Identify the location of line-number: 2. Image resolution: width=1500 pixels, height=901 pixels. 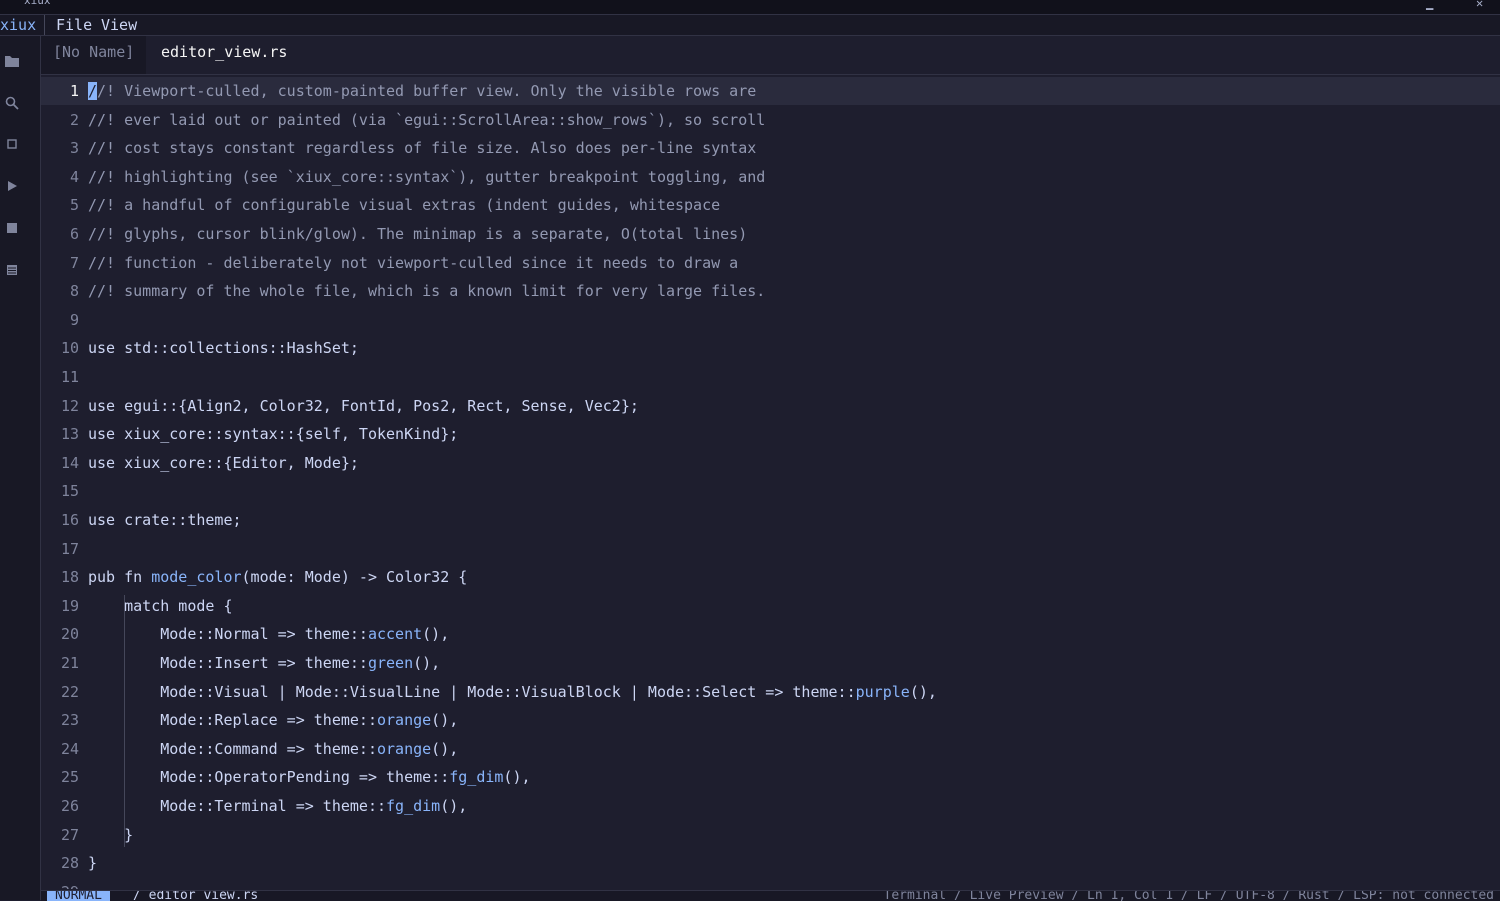
(60, 120).